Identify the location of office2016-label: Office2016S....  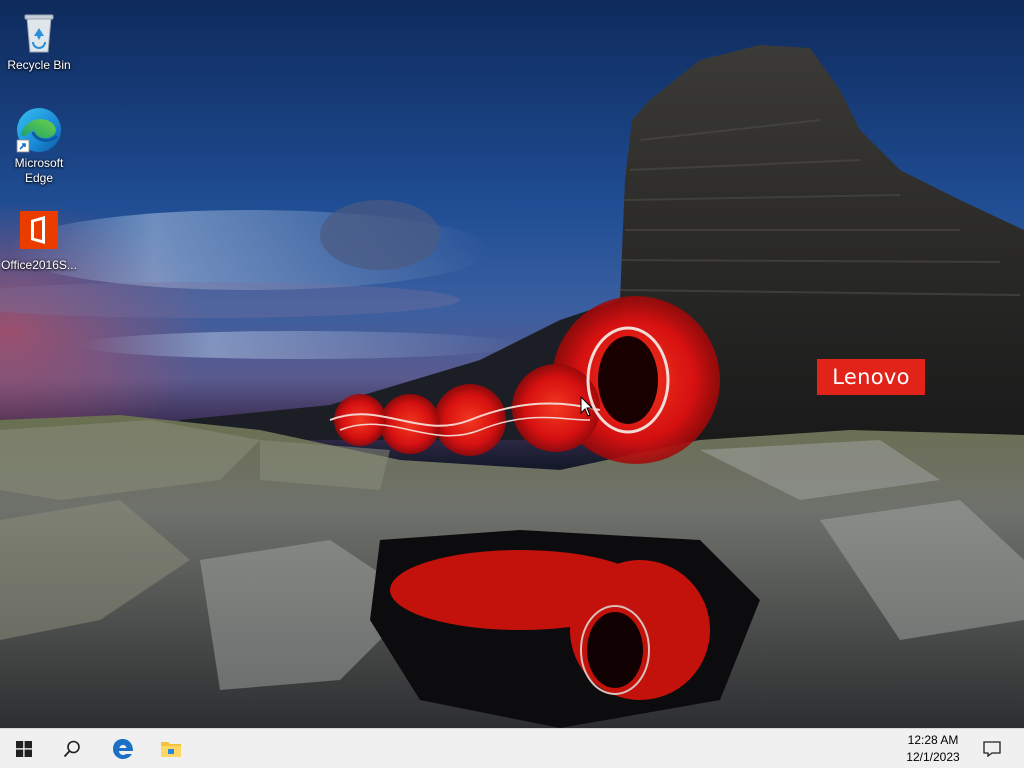
(39, 265).